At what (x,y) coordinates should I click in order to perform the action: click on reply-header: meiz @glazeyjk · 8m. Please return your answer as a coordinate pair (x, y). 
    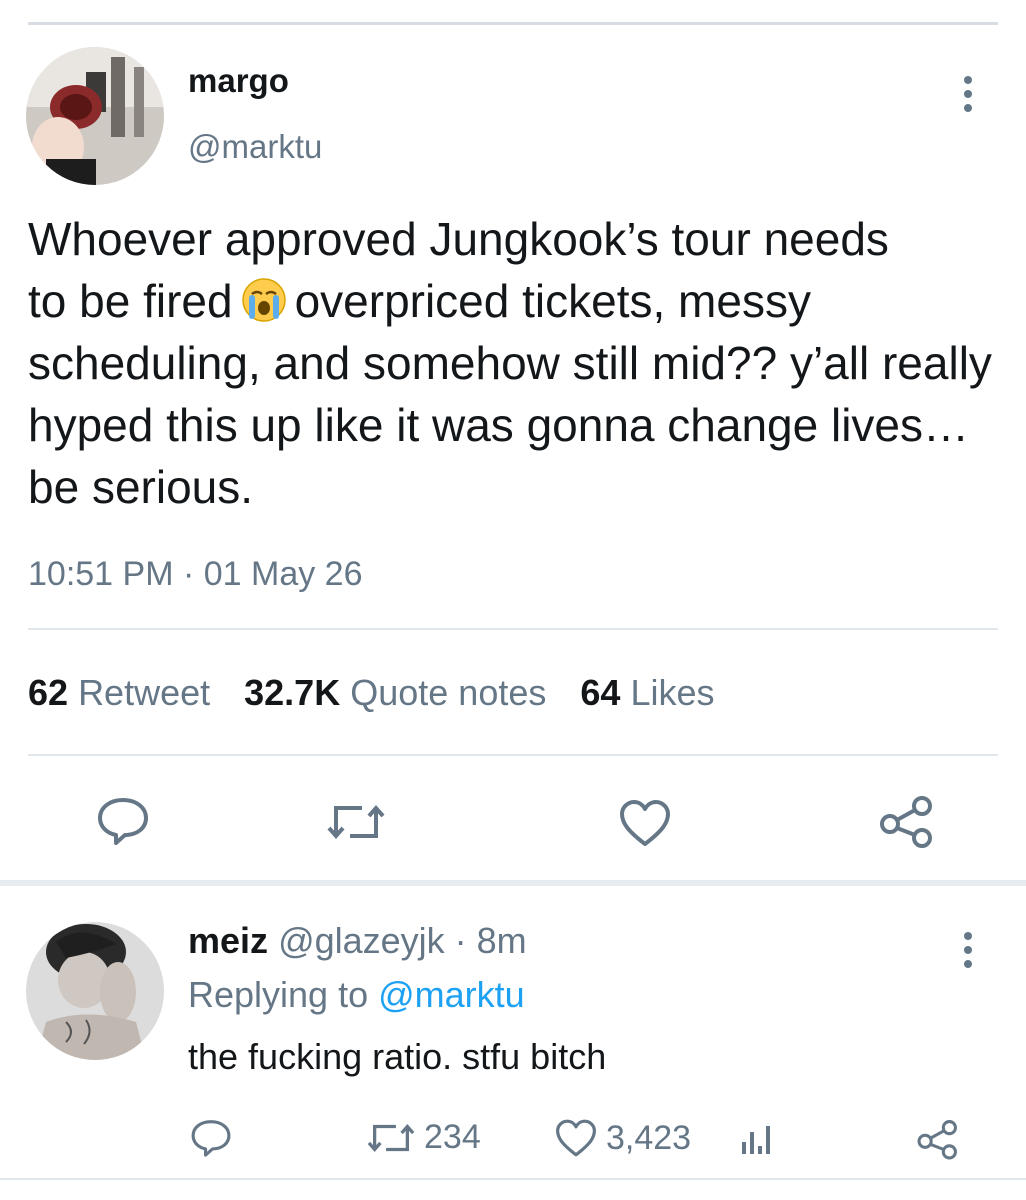
    Looking at the image, I should click on (357, 941).